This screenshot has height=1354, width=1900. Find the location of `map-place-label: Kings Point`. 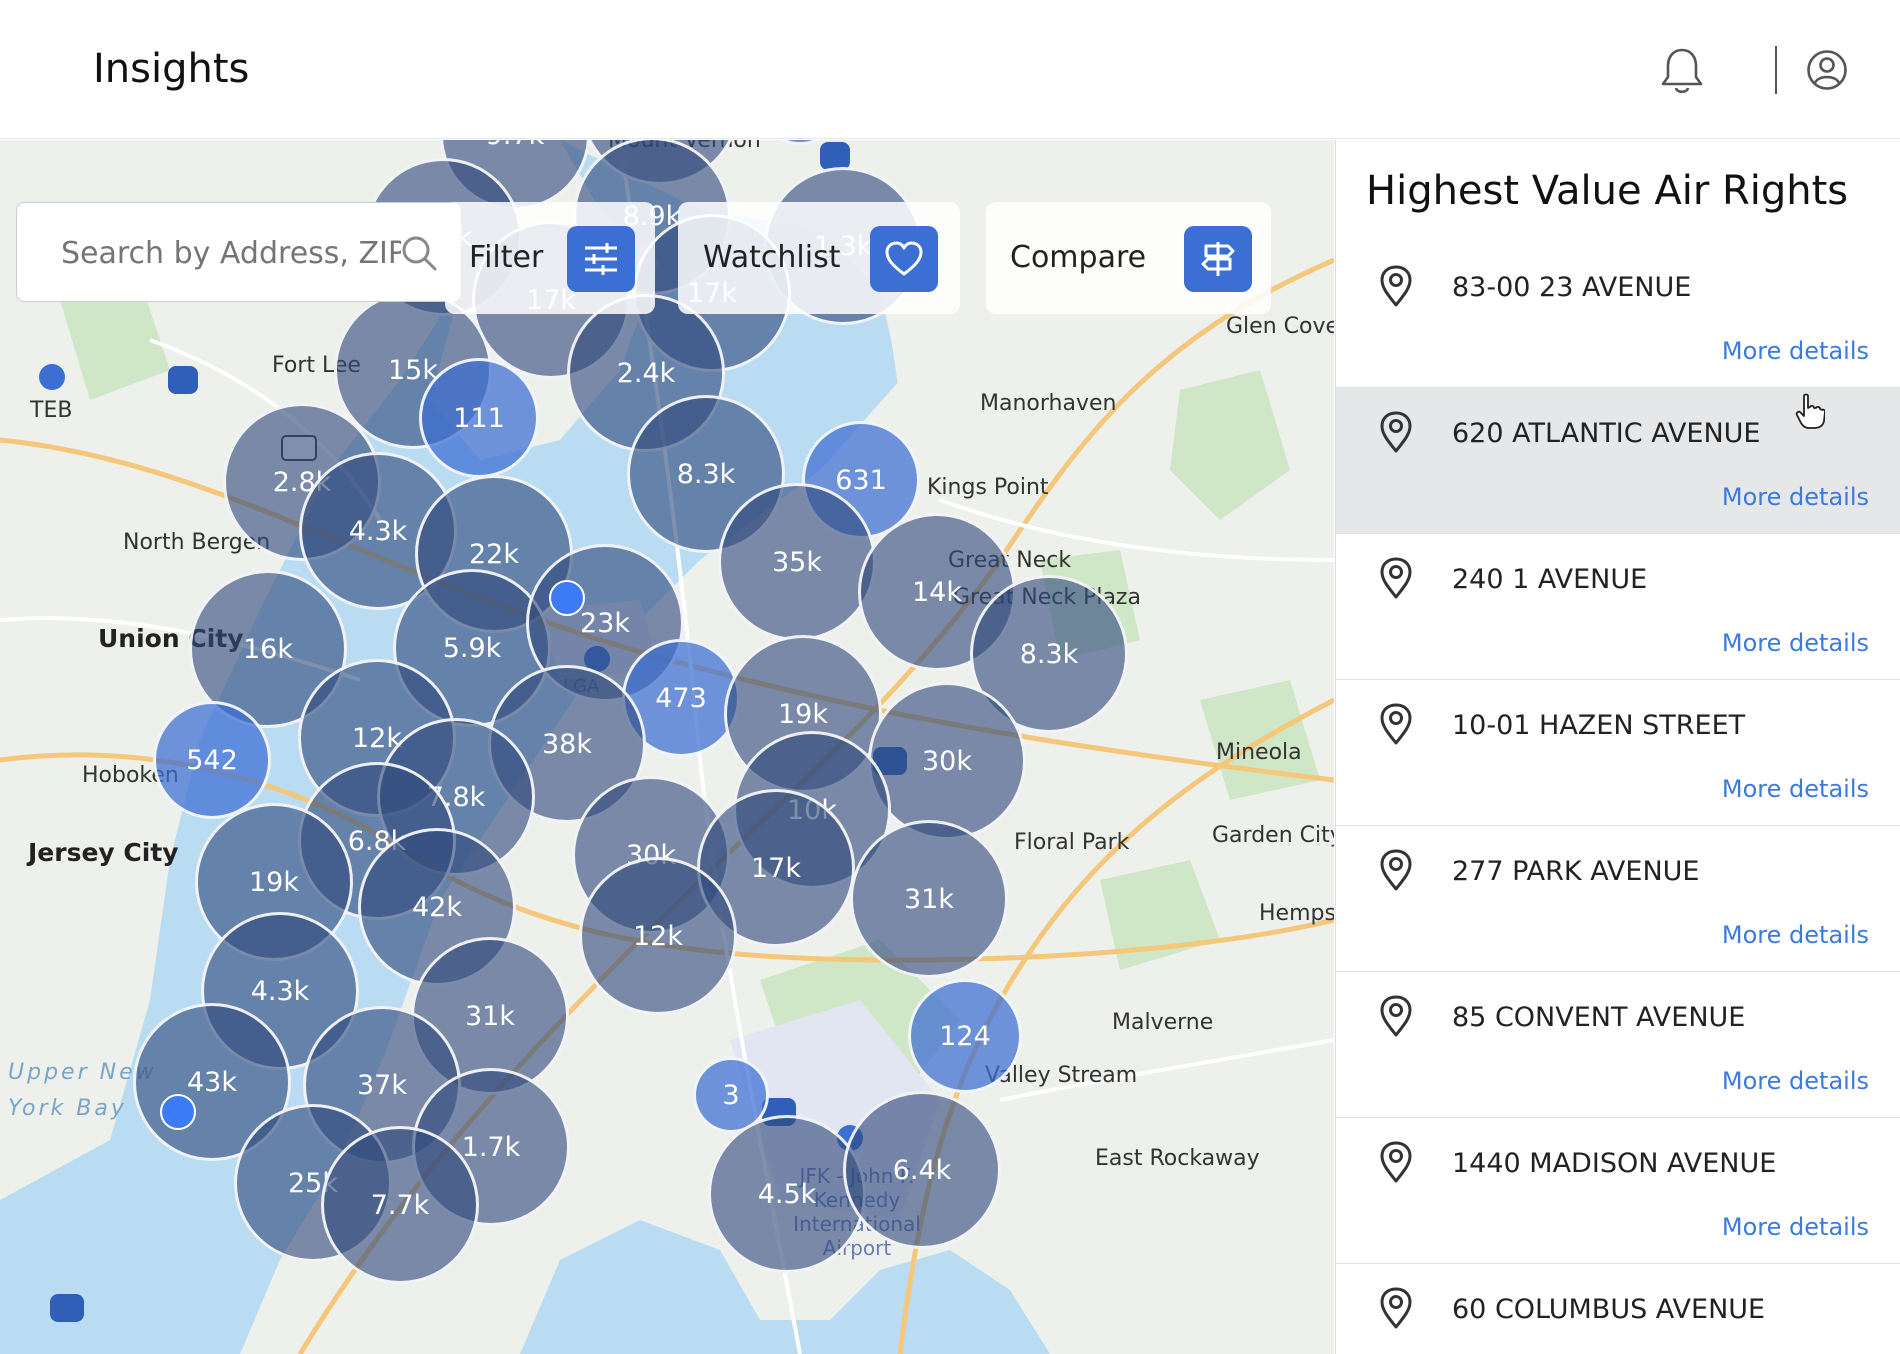

map-place-label: Kings Point is located at coordinates (988, 487).